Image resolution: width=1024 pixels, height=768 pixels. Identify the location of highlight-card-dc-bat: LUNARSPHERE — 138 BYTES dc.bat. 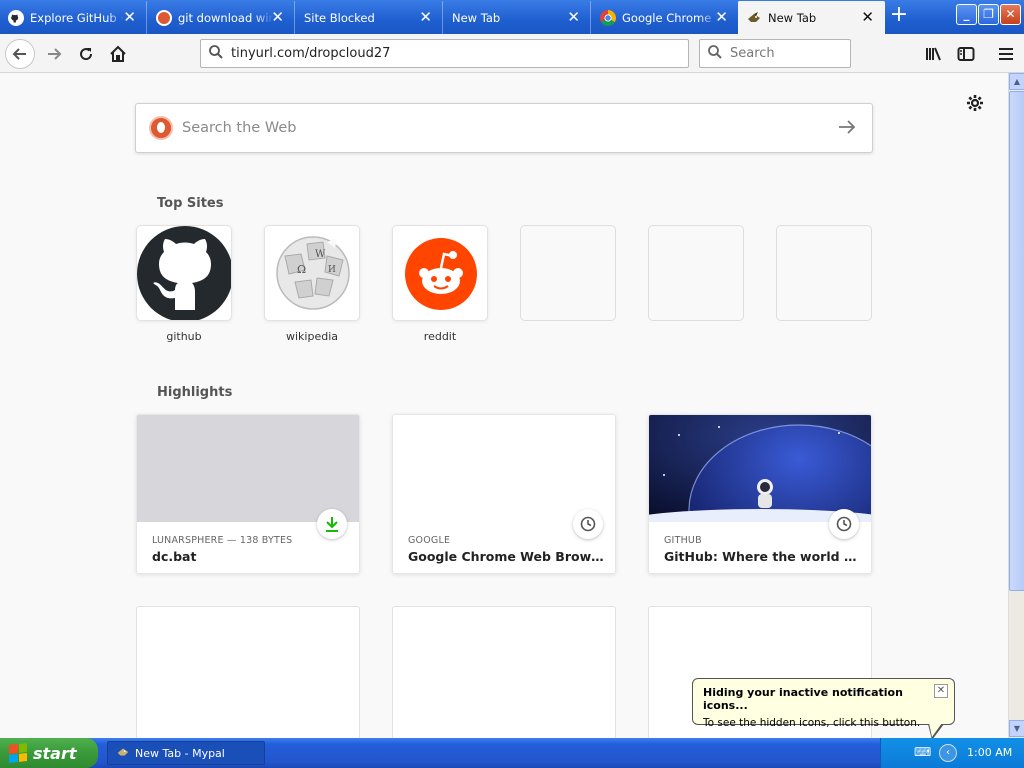
(248, 494).